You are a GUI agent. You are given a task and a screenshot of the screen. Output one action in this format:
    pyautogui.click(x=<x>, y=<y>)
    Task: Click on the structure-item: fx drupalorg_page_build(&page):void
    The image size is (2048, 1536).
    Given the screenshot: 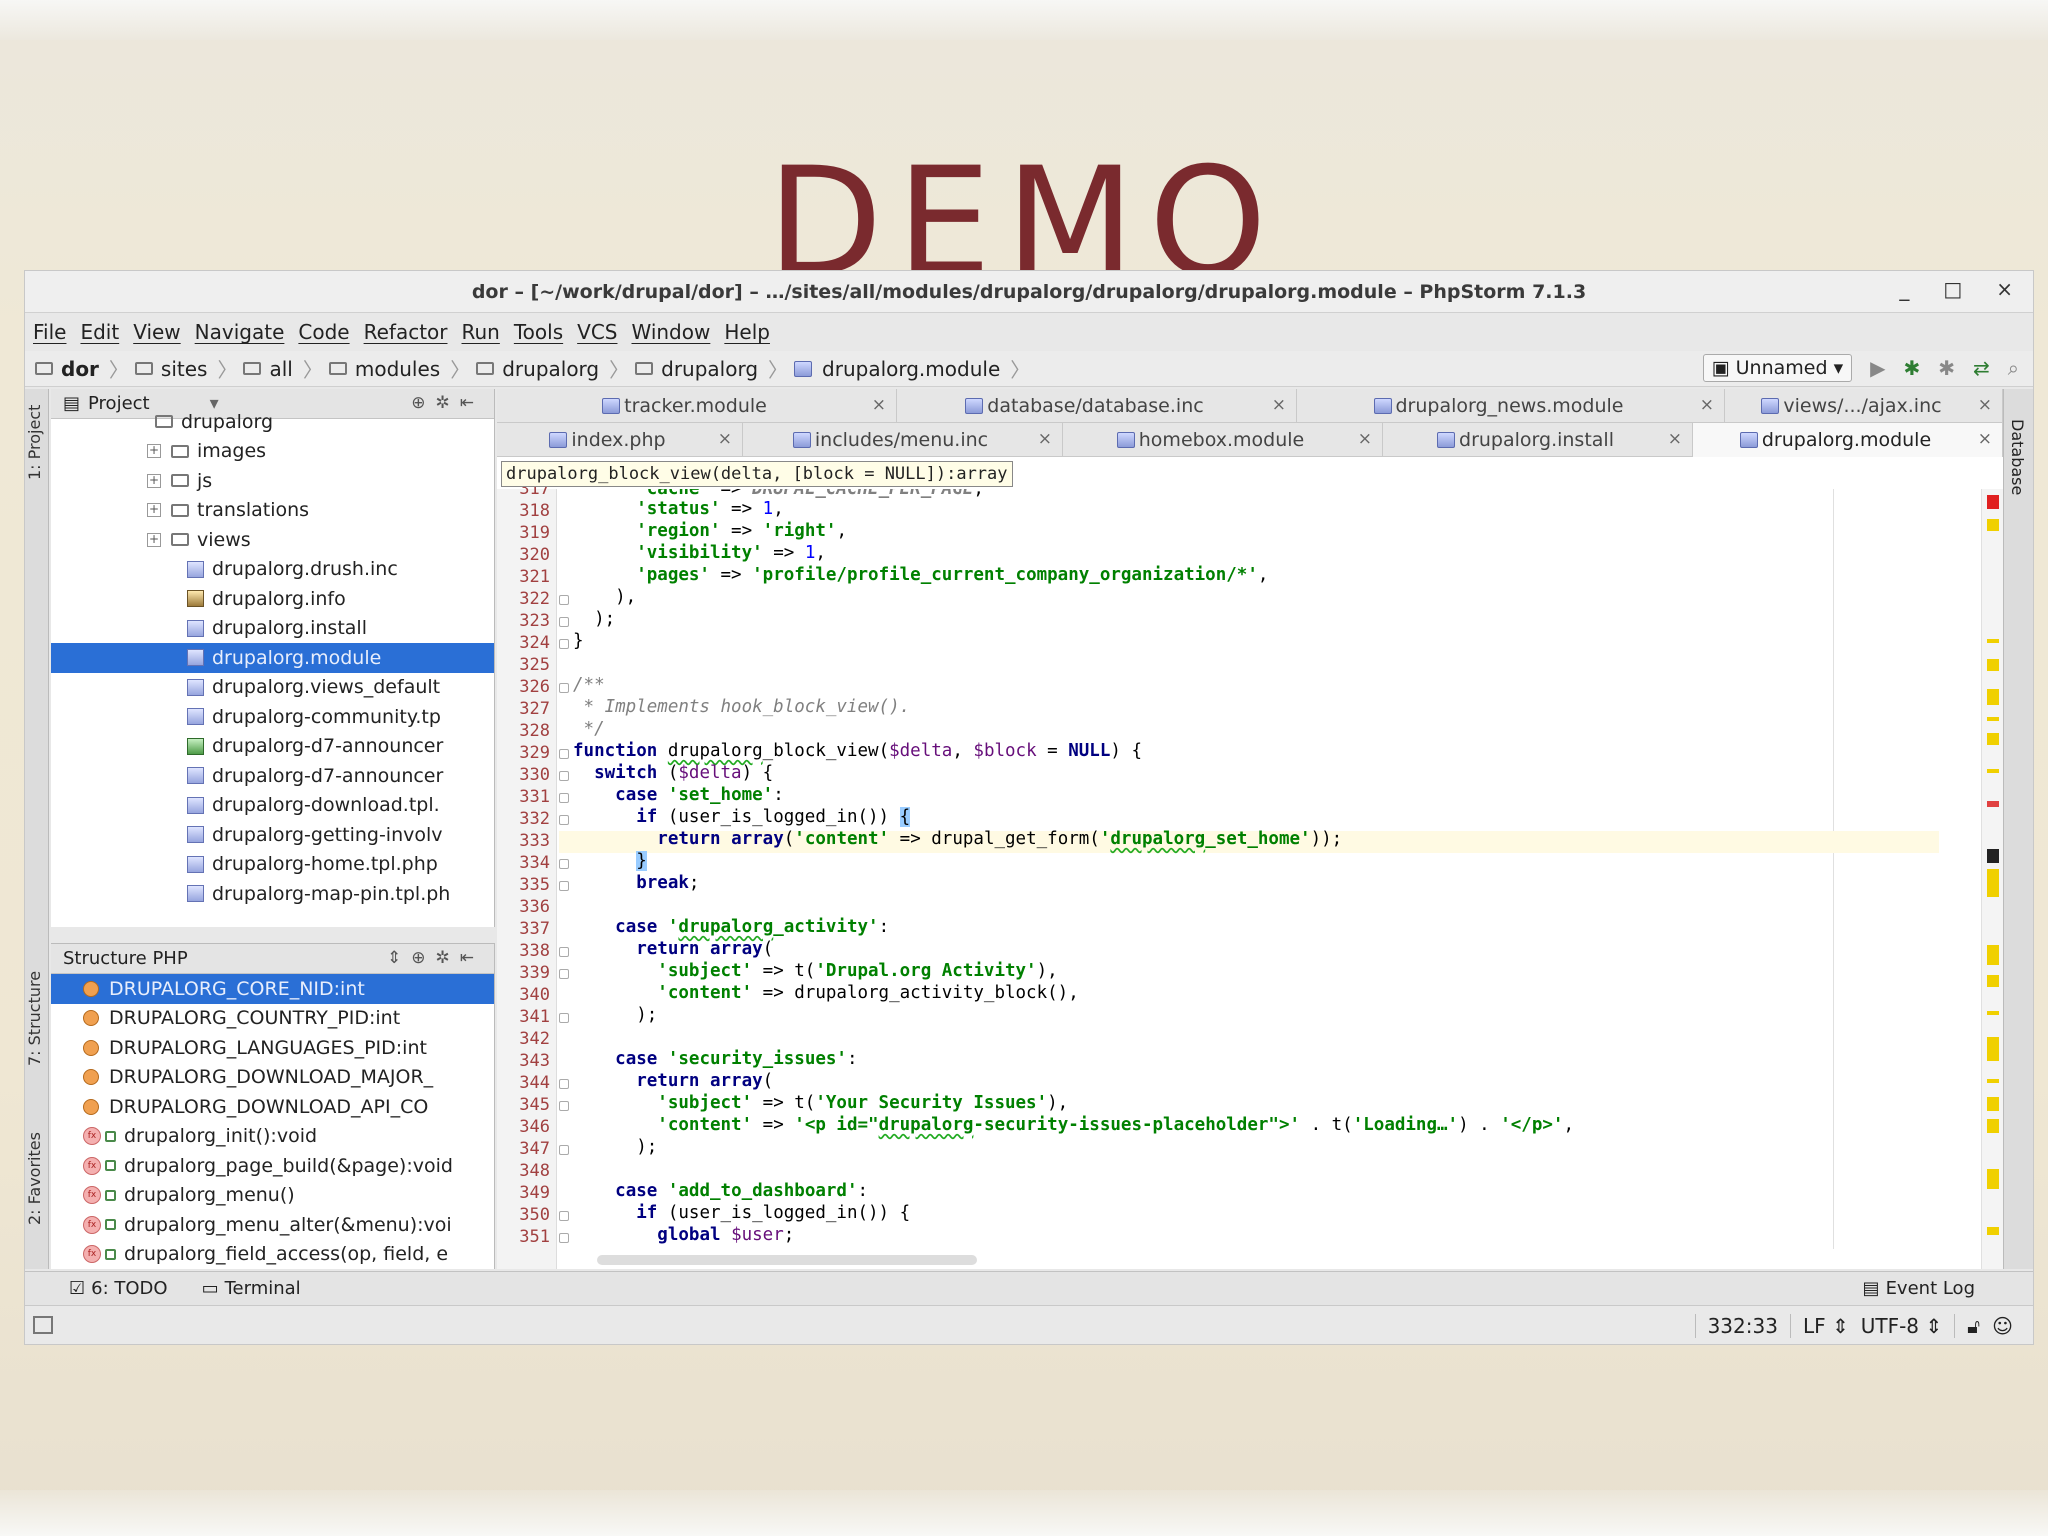 What is the action you would take?
    pyautogui.click(x=272, y=1166)
    